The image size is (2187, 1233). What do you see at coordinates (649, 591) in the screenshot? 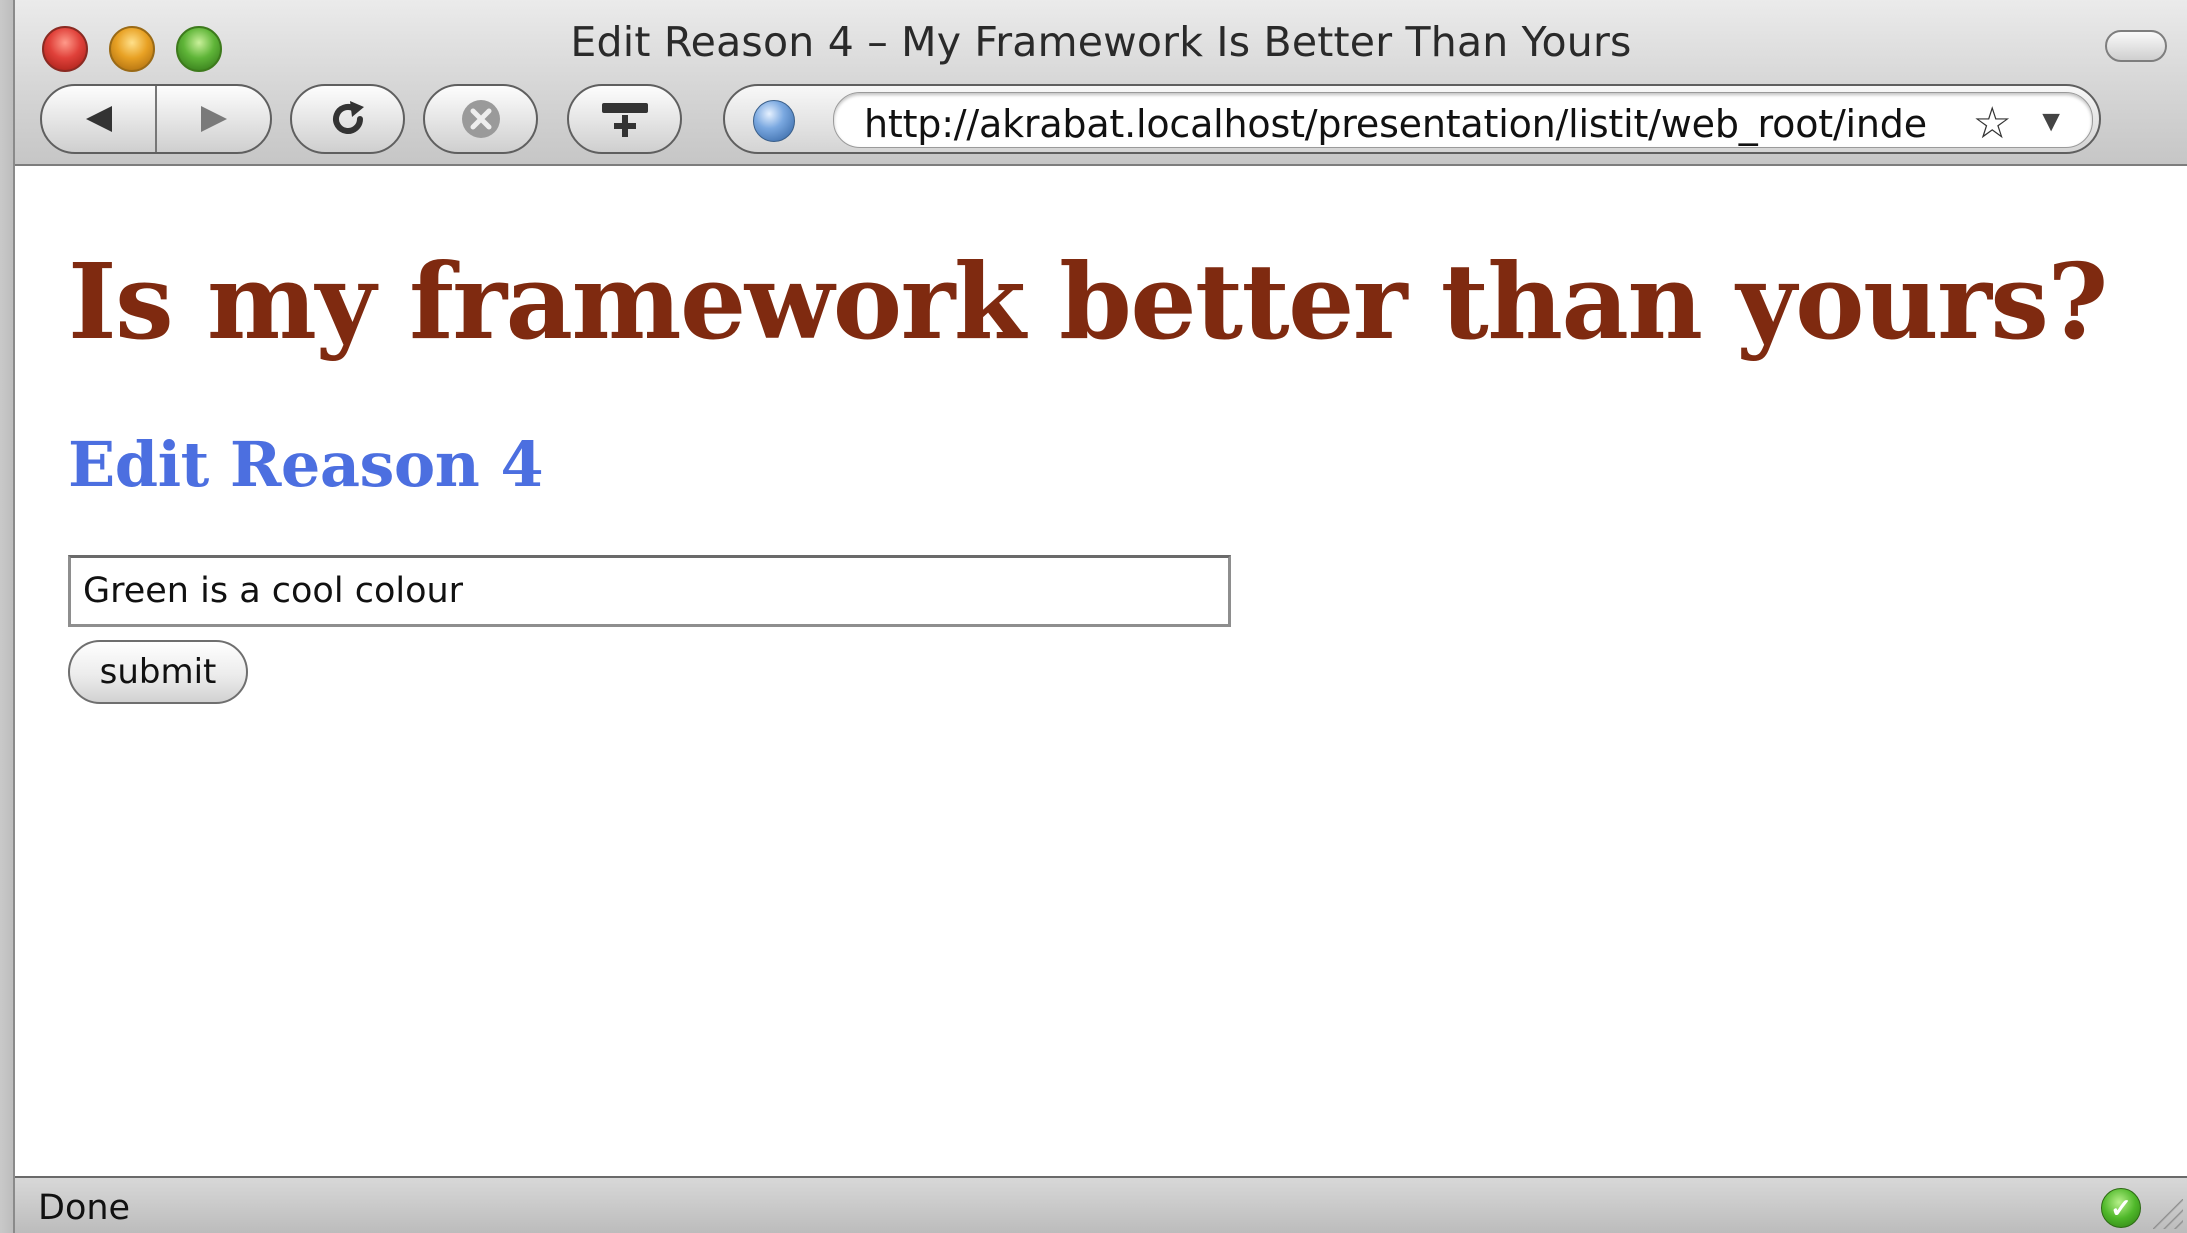
I see `reason-input` at bounding box center [649, 591].